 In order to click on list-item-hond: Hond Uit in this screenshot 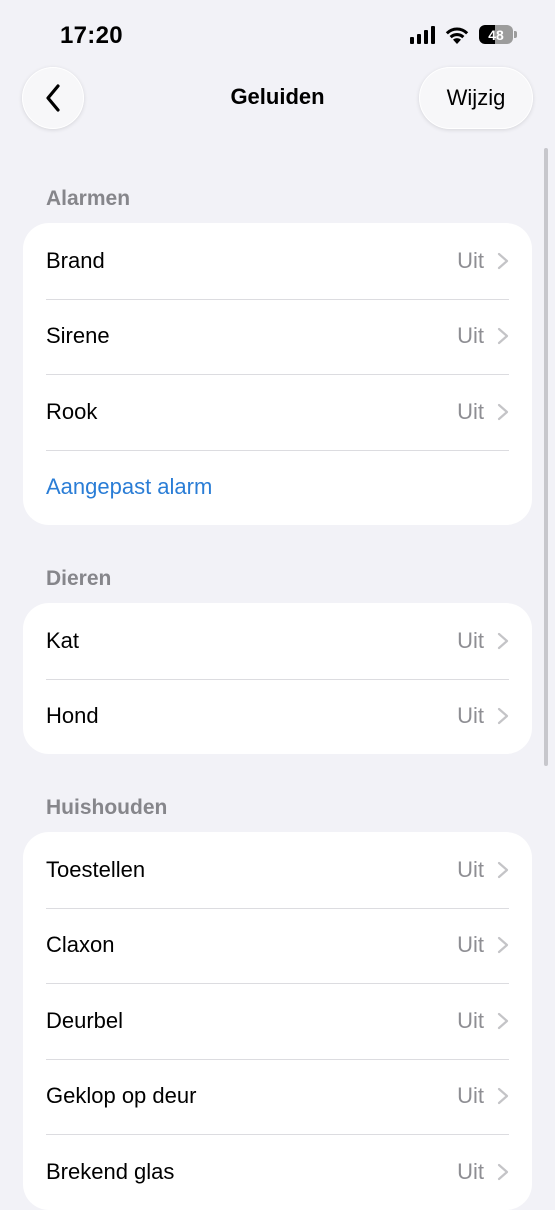, I will do `click(277, 716)`.